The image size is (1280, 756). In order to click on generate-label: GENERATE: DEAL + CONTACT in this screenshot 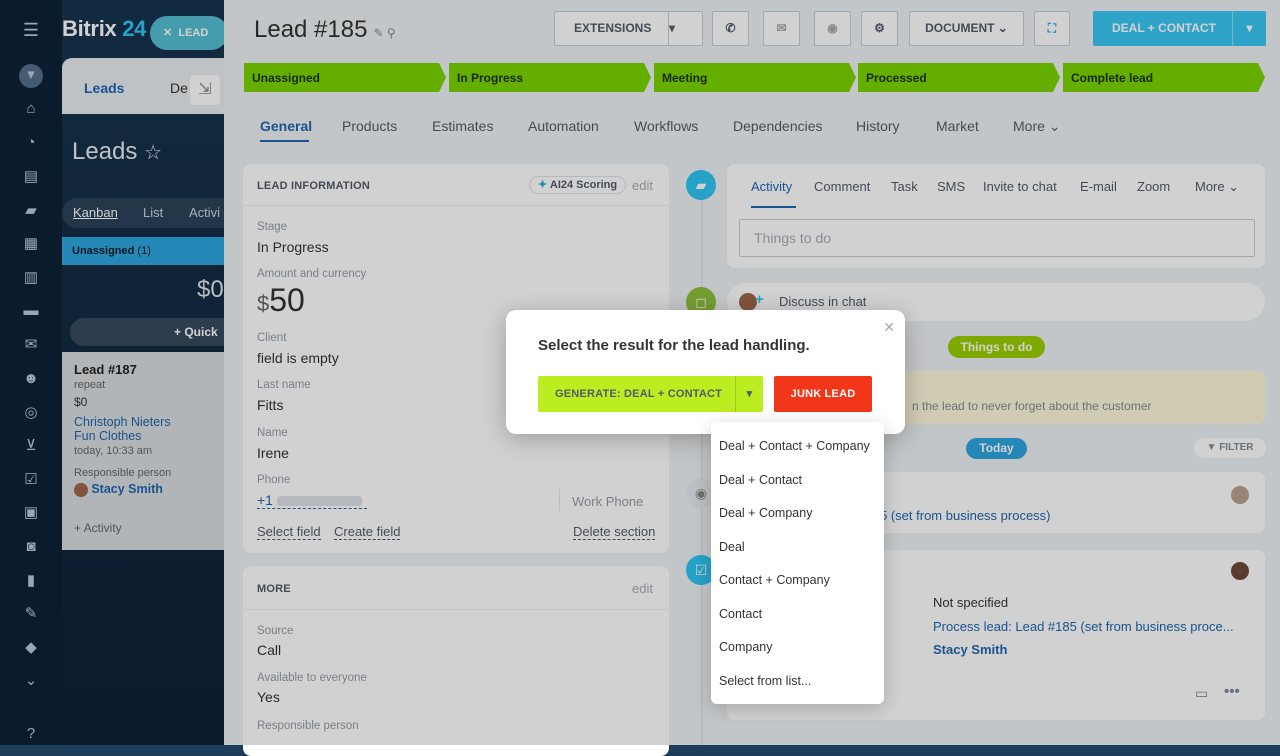, I will do `click(639, 394)`.